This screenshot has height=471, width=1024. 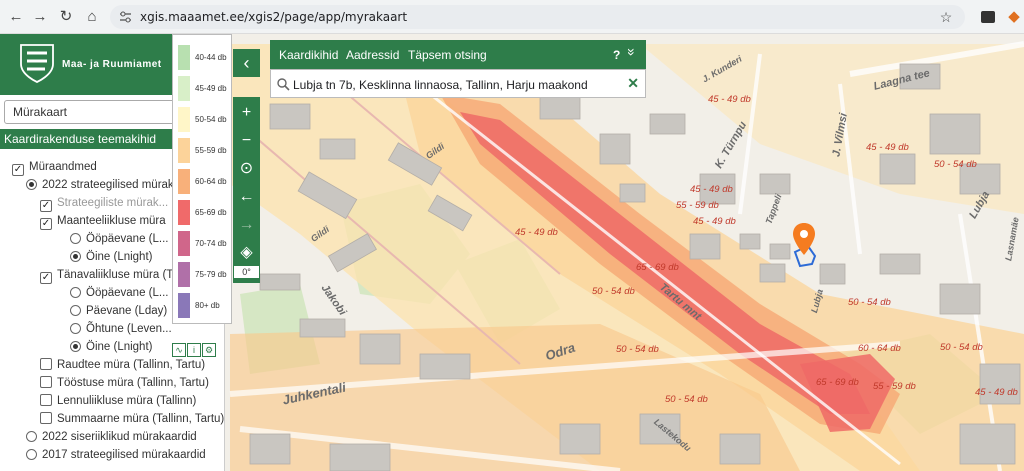 I want to click on bookmark-star-icon: ☆, so click(x=946, y=17).